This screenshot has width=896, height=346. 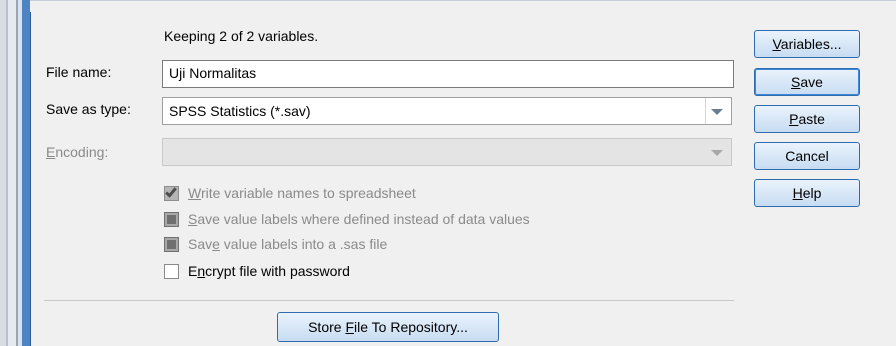 What do you see at coordinates (171, 271) in the screenshot?
I see `encrypt-file-checkbox` at bounding box center [171, 271].